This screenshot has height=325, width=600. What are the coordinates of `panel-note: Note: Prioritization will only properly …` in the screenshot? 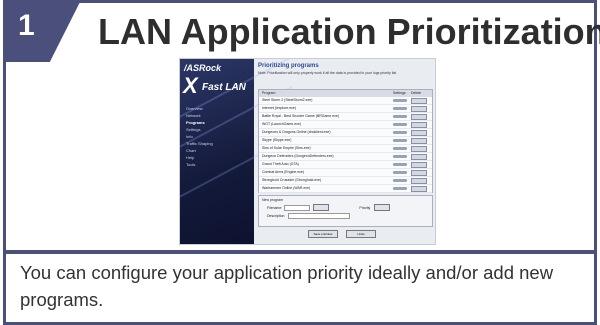 It's located at (328, 73).